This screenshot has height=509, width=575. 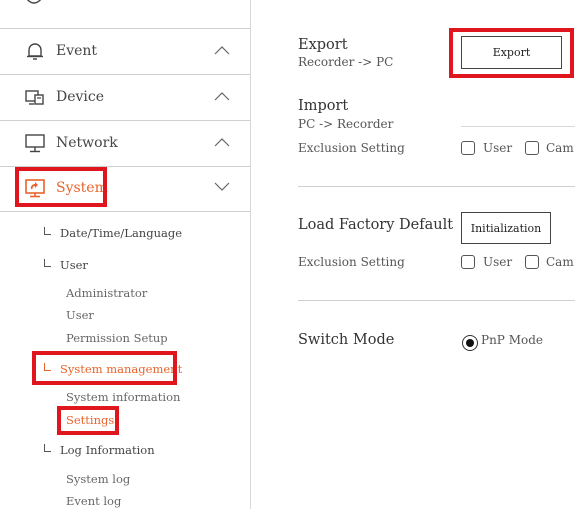 What do you see at coordinates (468, 148) in the screenshot?
I see `import-user-checkbox` at bounding box center [468, 148].